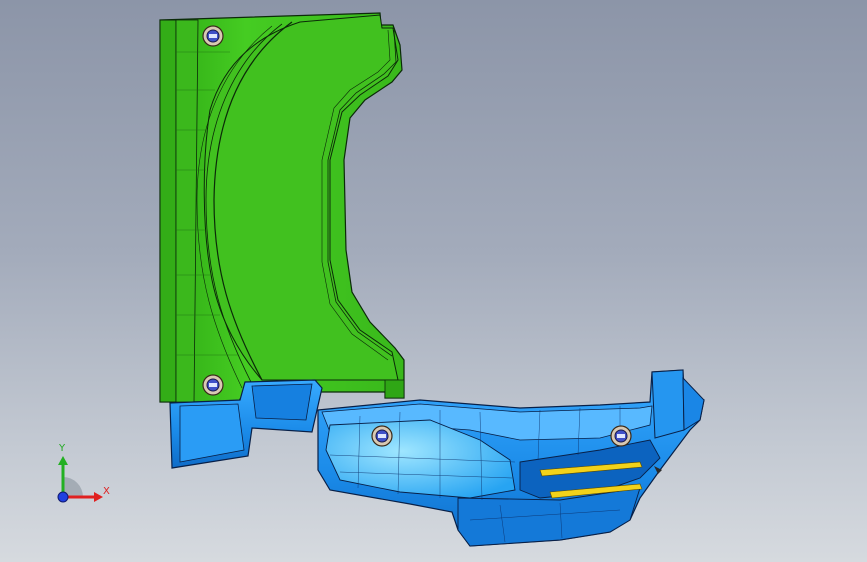 Image resolution: width=867 pixels, height=562 pixels. I want to click on x-axis-label: X, so click(106, 491).